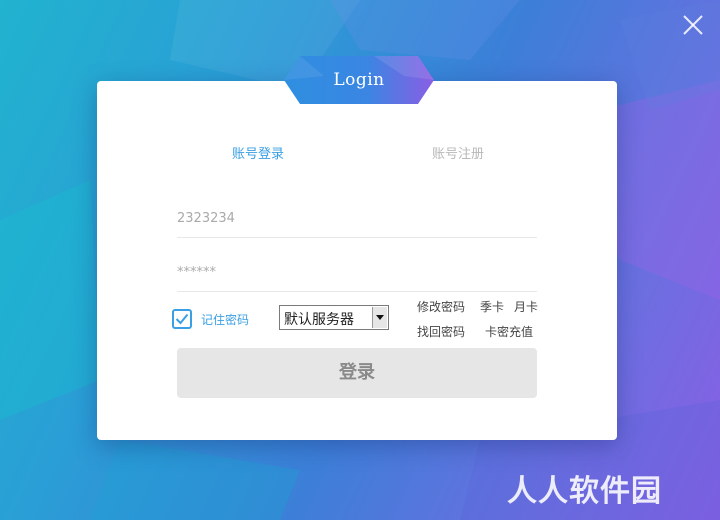 The height and width of the screenshot is (520, 720). Describe the element at coordinates (357, 273) in the screenshot. I see `password-field: ******` at that location.